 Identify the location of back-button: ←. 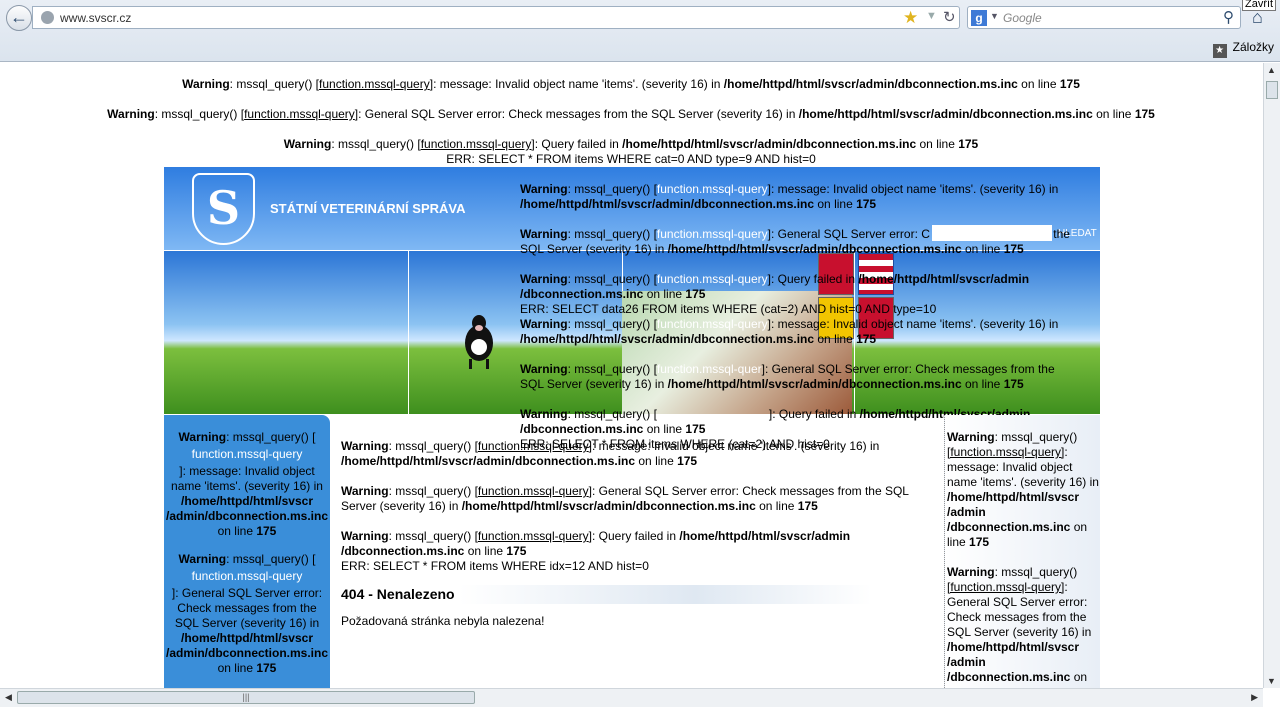
(19, 18).